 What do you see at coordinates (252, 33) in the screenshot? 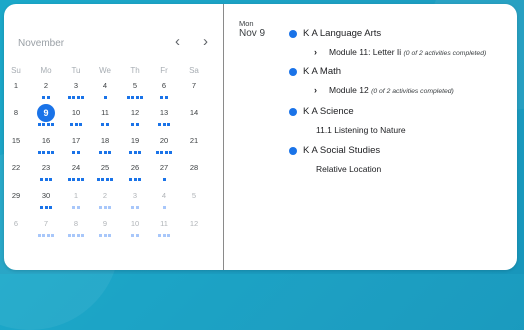
I see `agenda-date: Nov 9` at bounding box center [252, 33].